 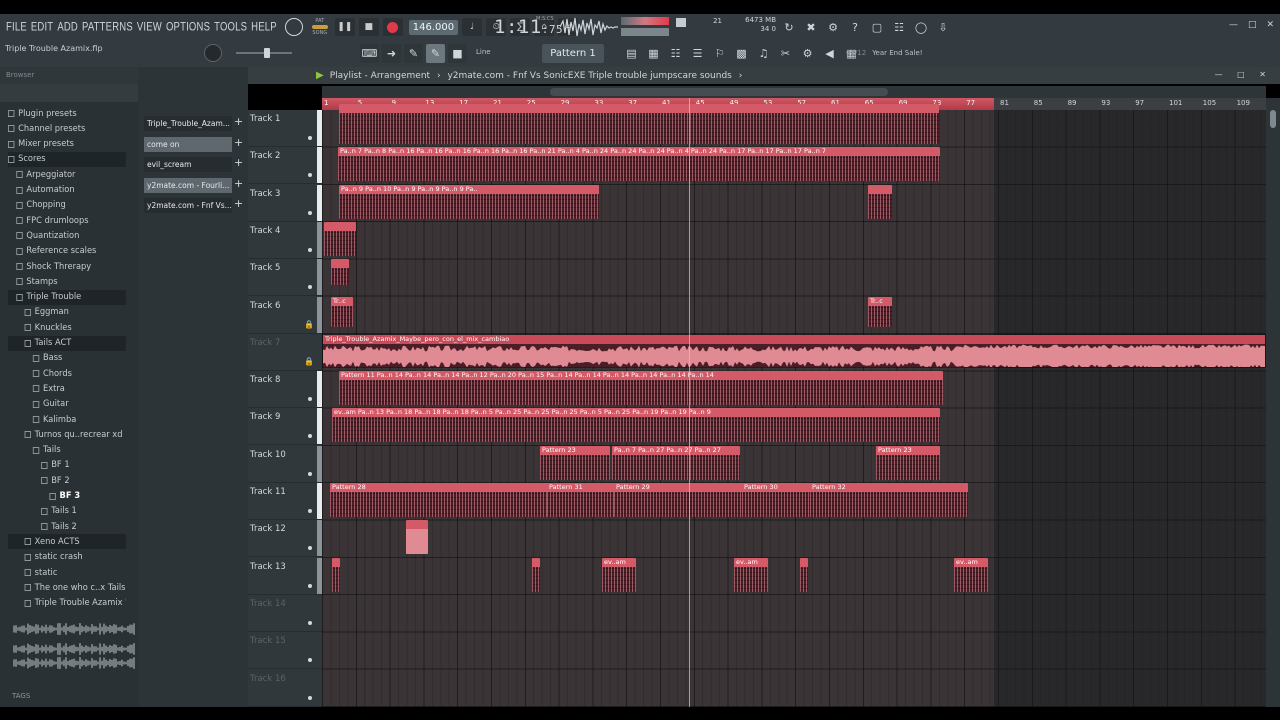 I want to click on track-header: Track 3, so click(x=285, y=203).